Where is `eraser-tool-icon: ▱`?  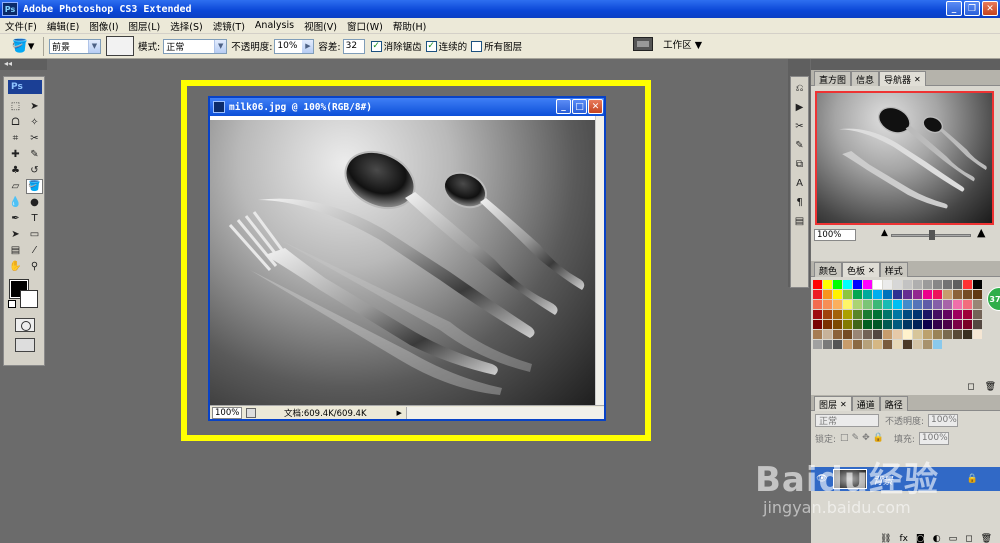
eraser-tool-icon: ▱ is located at coordinates (15, 186).